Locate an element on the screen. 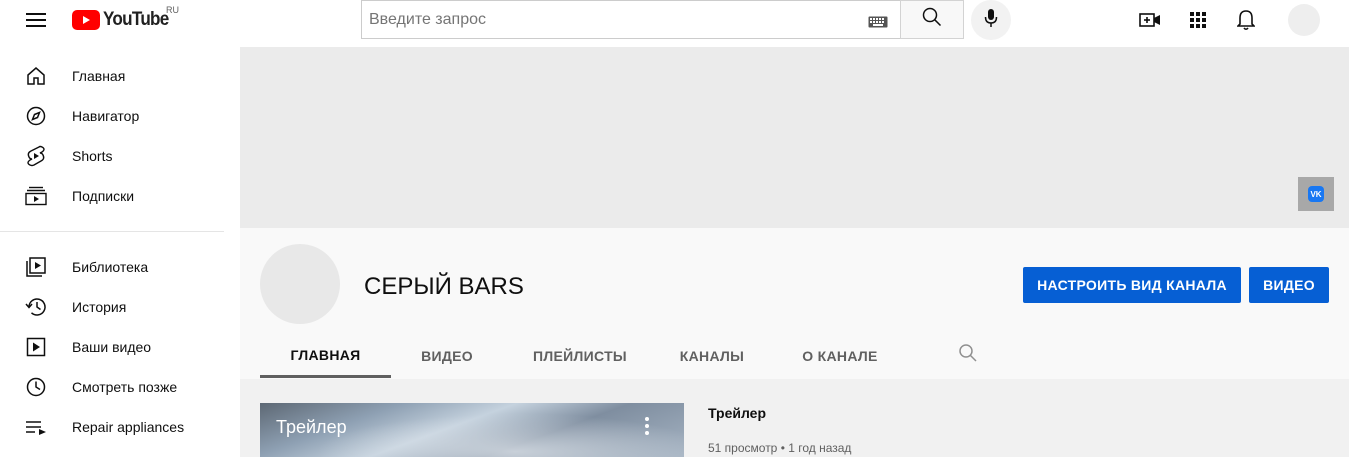  voice-search-button is located at coordinates (991, 20).